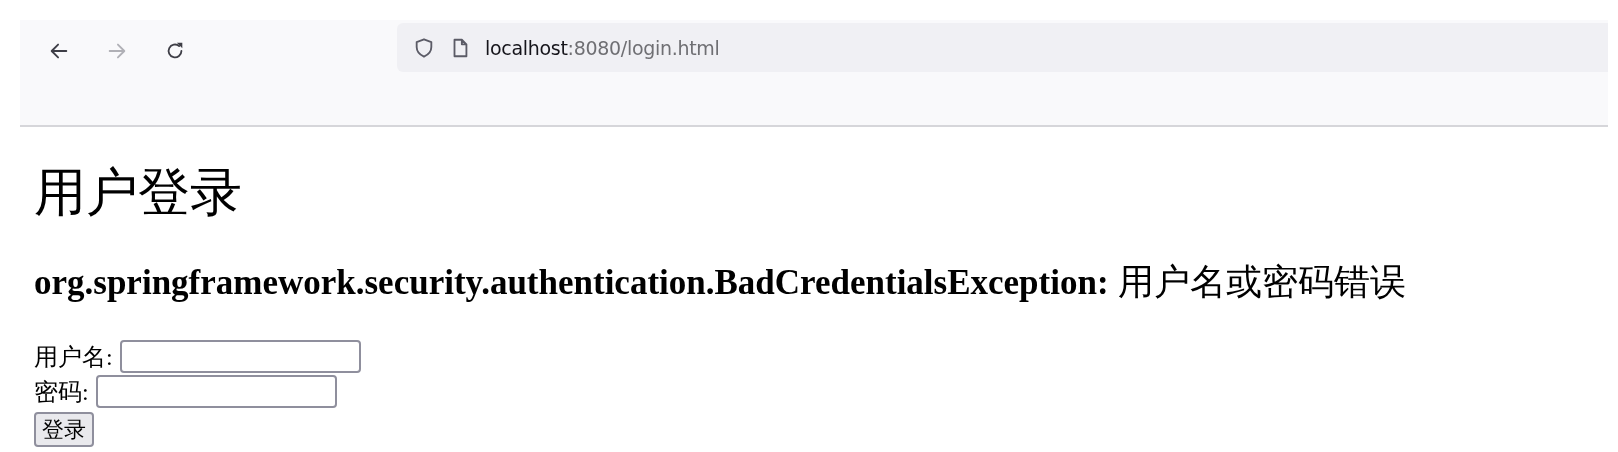 This screenshot has width=1618, height=452. I want to click on error-message: org.springframework.security.authentication.BadCredentialsException: 用户名或密码错误, so click(720, 282).